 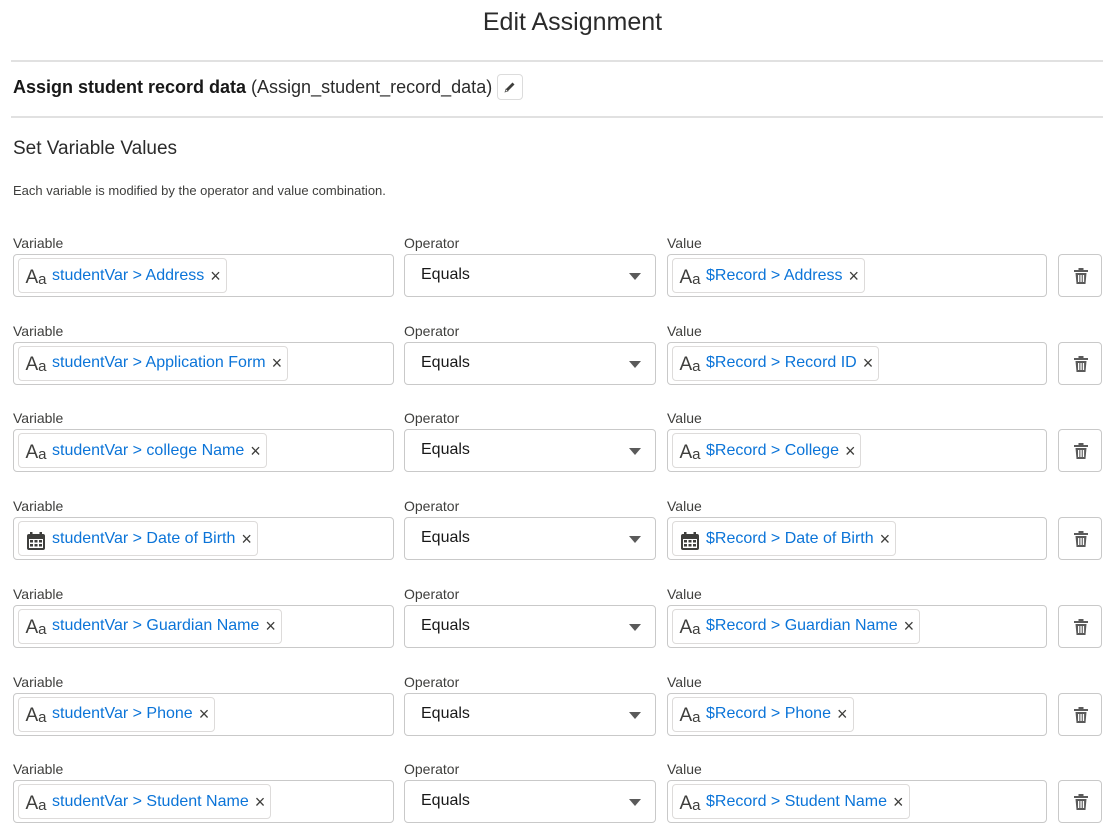 I want to click on variable-pill: Aa studentVar > college Name ×, so click(x=142, y=451).